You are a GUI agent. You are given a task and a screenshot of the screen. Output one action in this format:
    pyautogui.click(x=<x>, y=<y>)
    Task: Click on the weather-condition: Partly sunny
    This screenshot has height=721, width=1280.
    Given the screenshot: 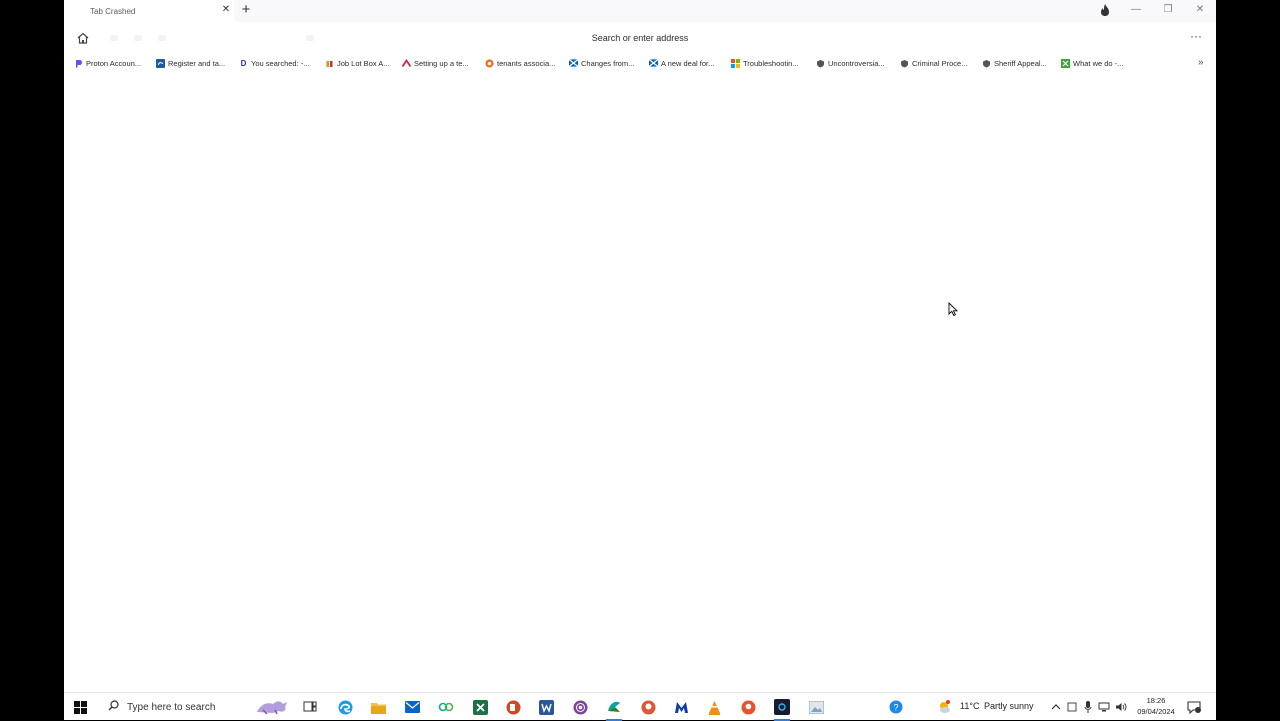 What is the action you would take?
    pyautogui.click(x=1009, y=706)
    